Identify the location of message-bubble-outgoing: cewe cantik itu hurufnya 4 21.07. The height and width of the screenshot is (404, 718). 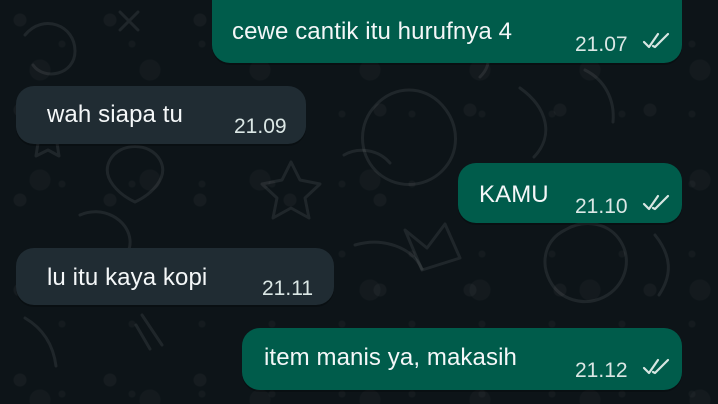
(447, 31).